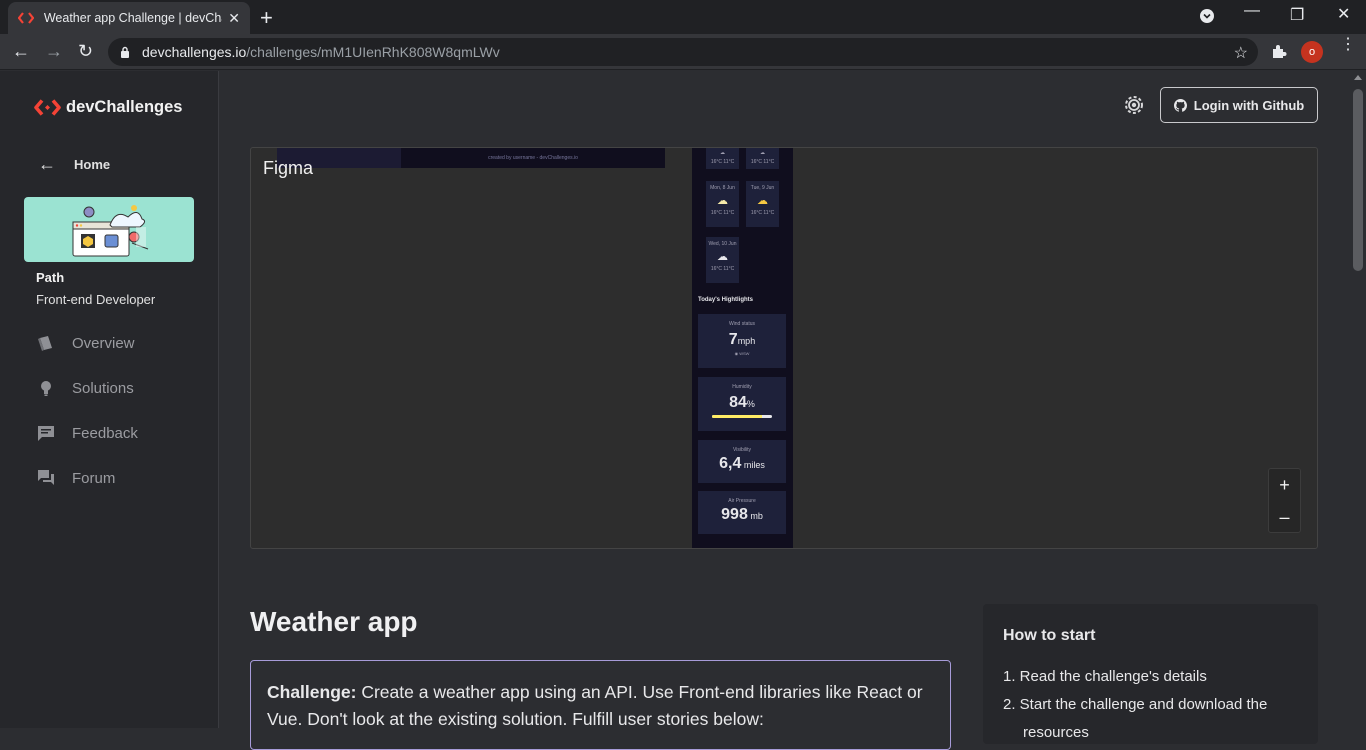 Image resolution: width=1366 pixels, height=750 pixels. What do you see at coordinates (1134, 105) in the screenshot?
I see `theme-settings-gear-icon` at bounding box center [1134, 105].